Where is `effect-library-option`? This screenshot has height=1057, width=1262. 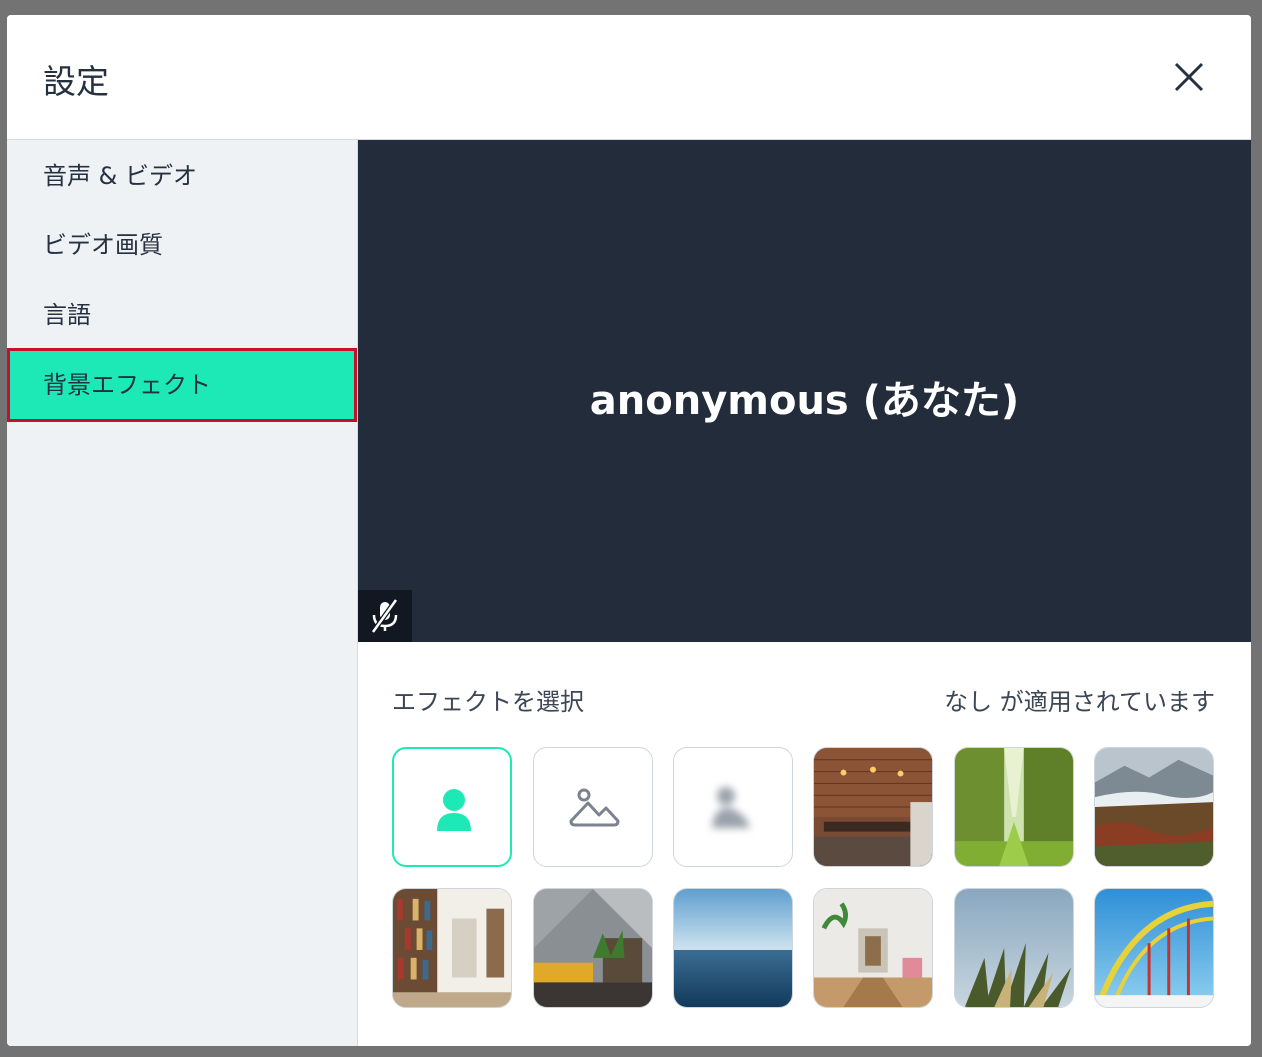
effect-library-option is located at coordinates (452, 948).